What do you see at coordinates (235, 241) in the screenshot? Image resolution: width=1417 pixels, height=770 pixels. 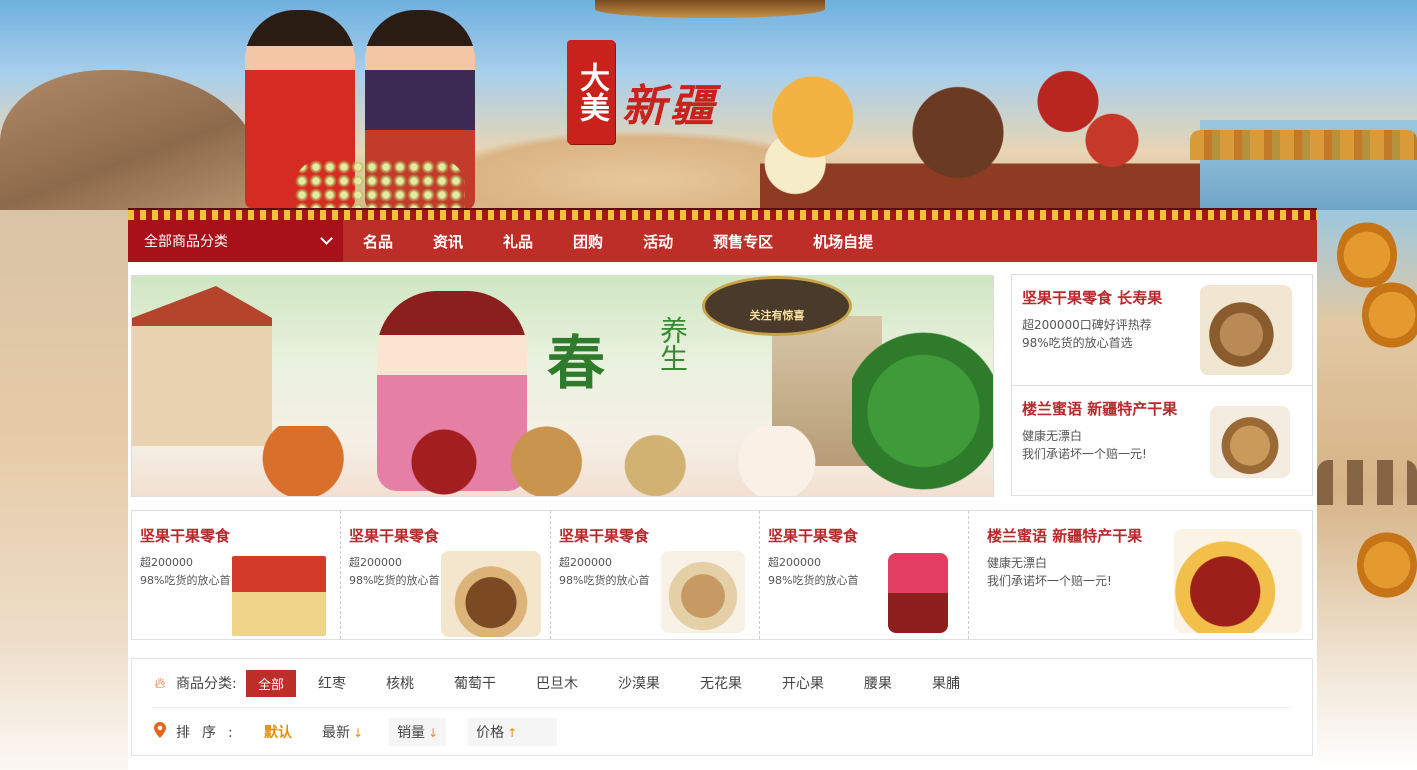 I see `all-categories-dropdown: 全部商品分类` at bounding box center [235, 241].